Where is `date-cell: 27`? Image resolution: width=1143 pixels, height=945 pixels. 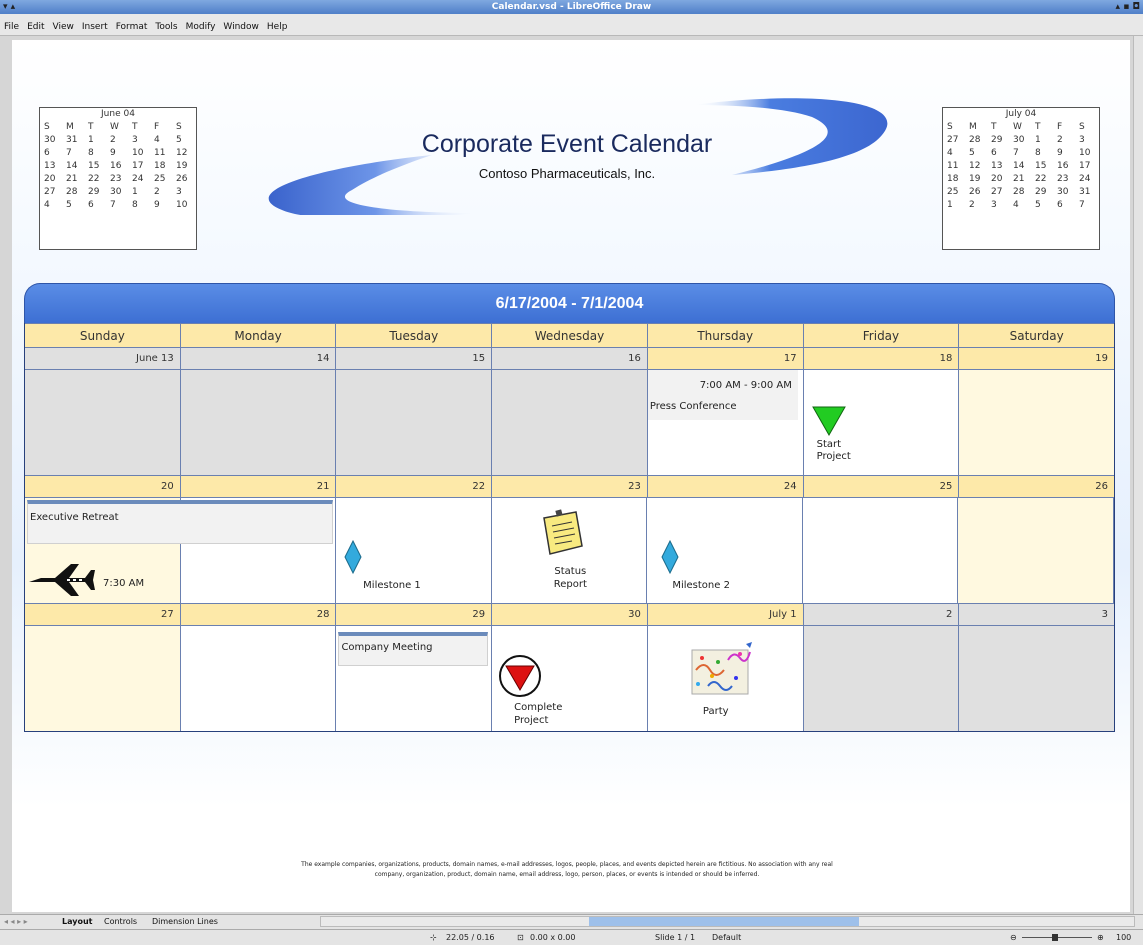
date-cell: 27 is located at coordinates (103, 614).